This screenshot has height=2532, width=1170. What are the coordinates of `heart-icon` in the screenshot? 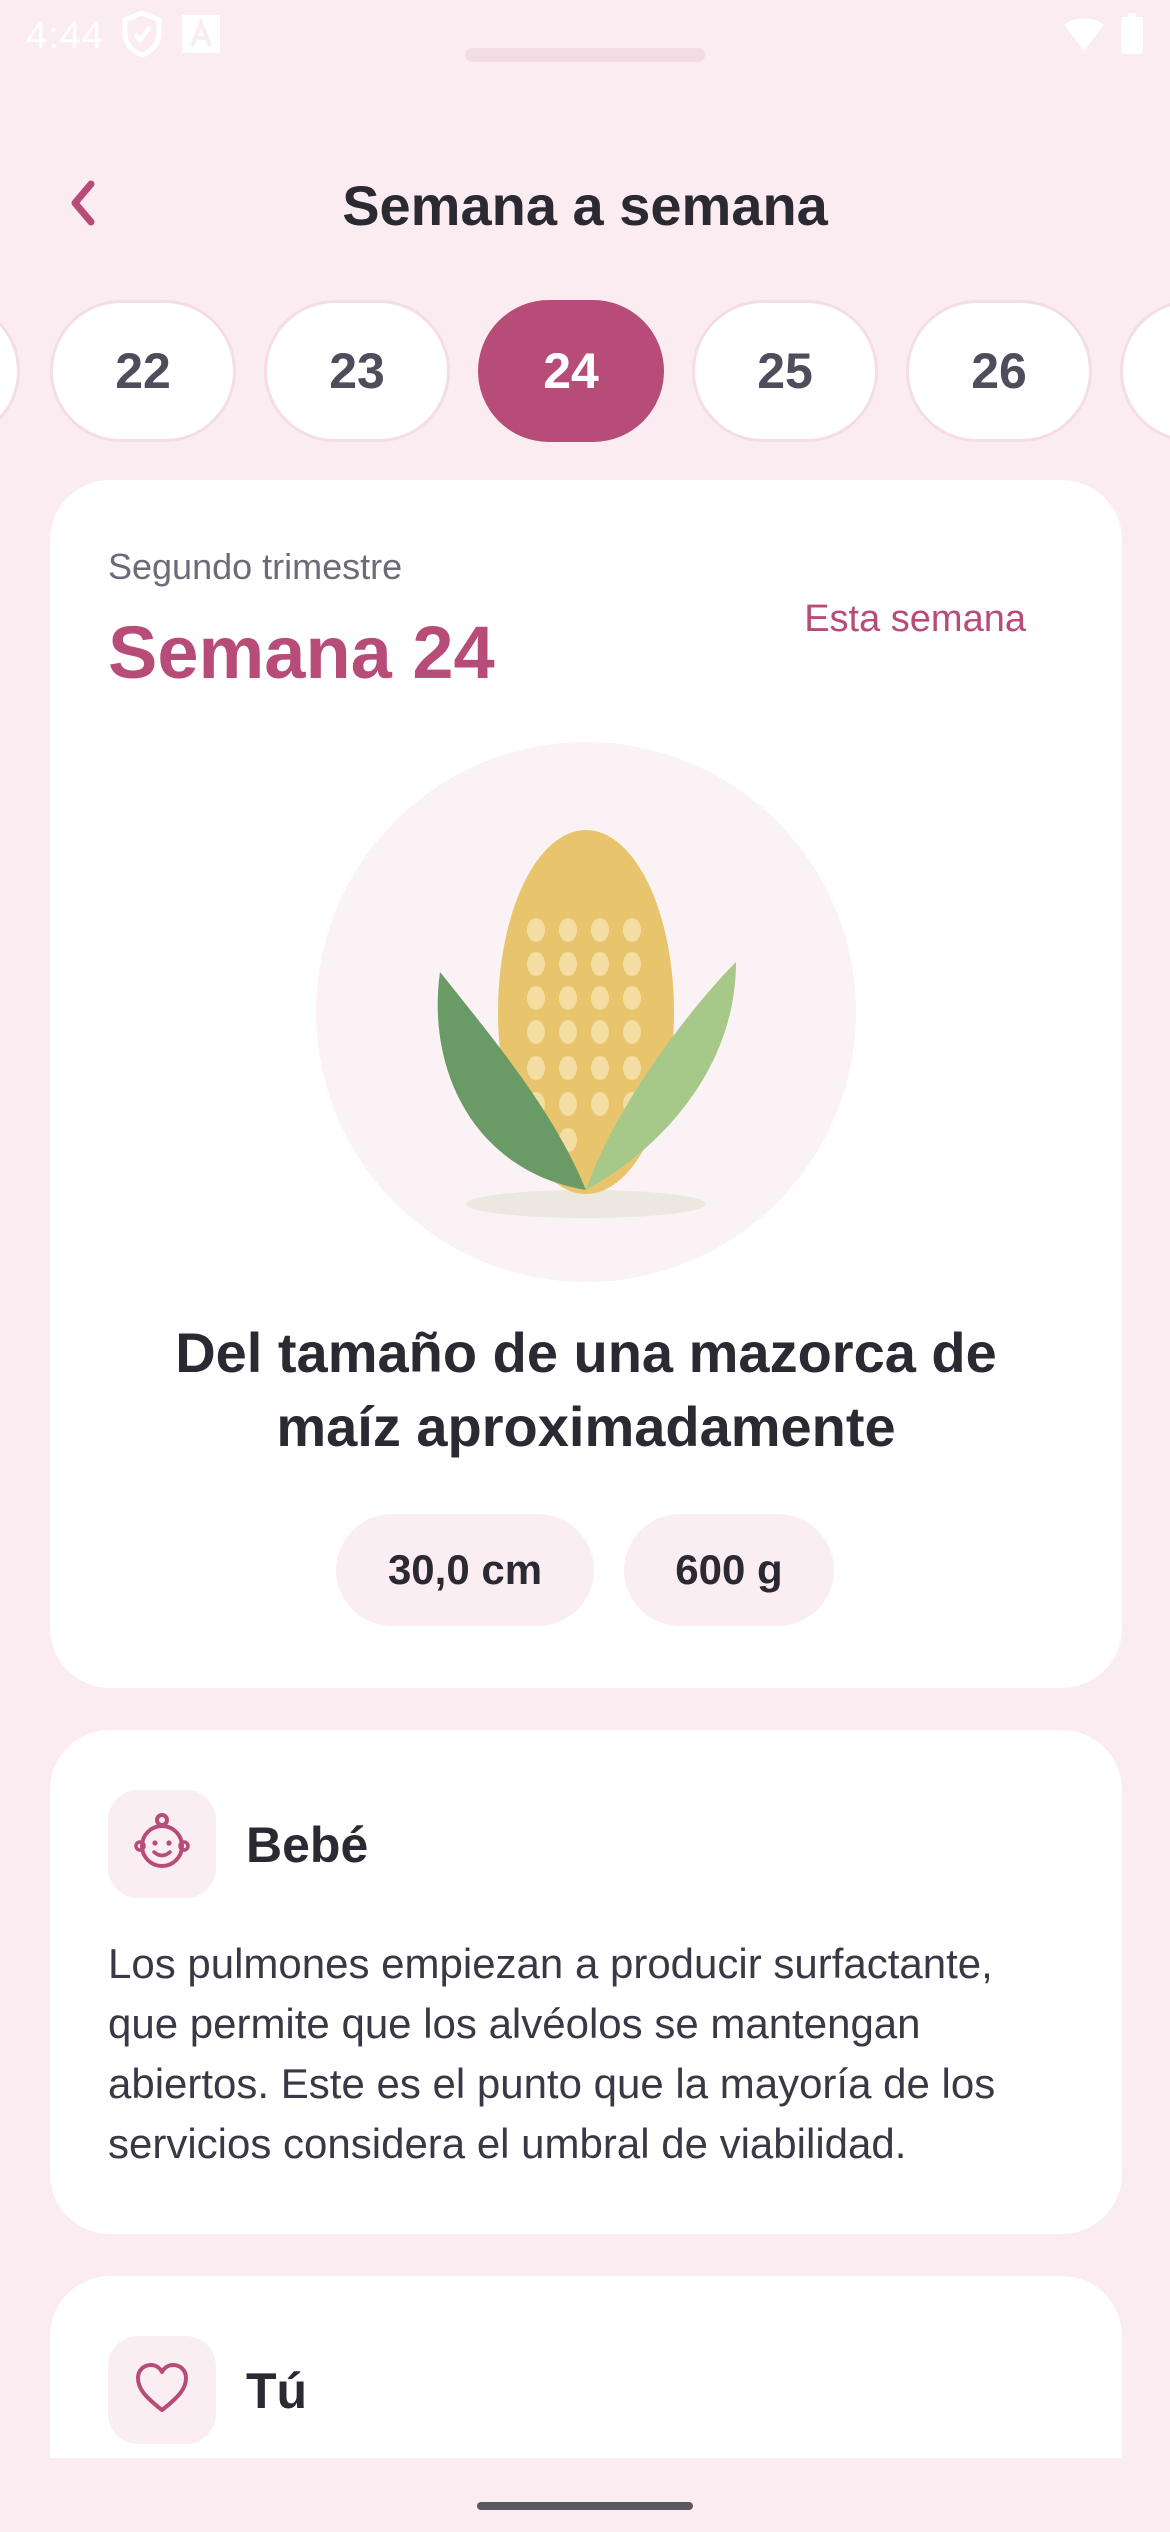 It's located at (162, 2390).